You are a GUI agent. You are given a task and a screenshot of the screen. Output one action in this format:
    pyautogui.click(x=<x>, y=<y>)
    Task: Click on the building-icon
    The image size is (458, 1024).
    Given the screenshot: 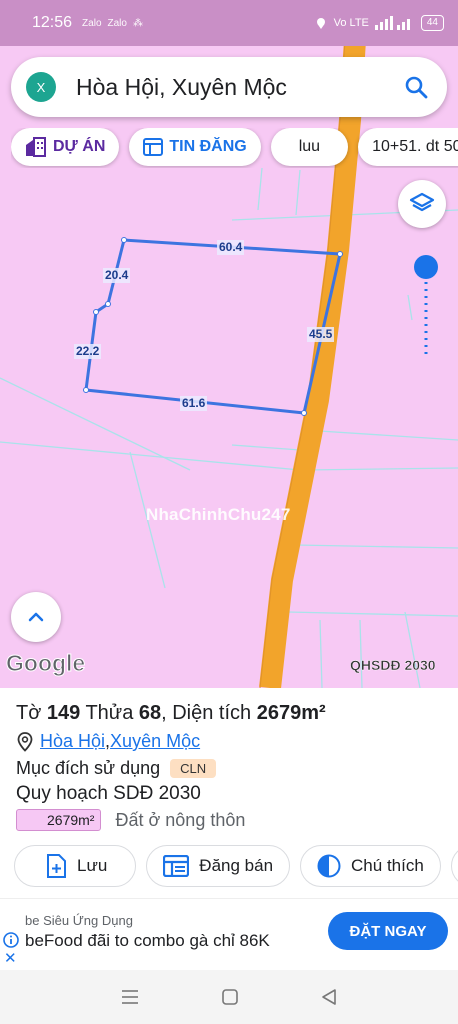 What is the action you would take?
    pyautogui.click(x=36, y=147)
    